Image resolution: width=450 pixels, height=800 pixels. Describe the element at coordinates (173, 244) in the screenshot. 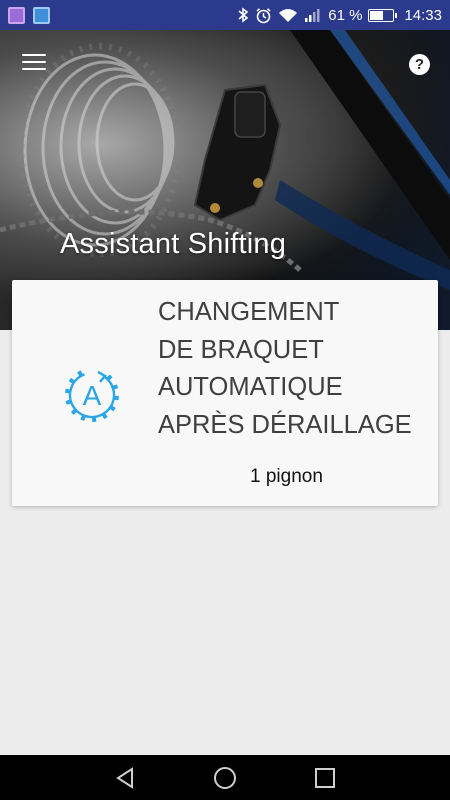

I see `page-title: Assistant Shifting` at that location.